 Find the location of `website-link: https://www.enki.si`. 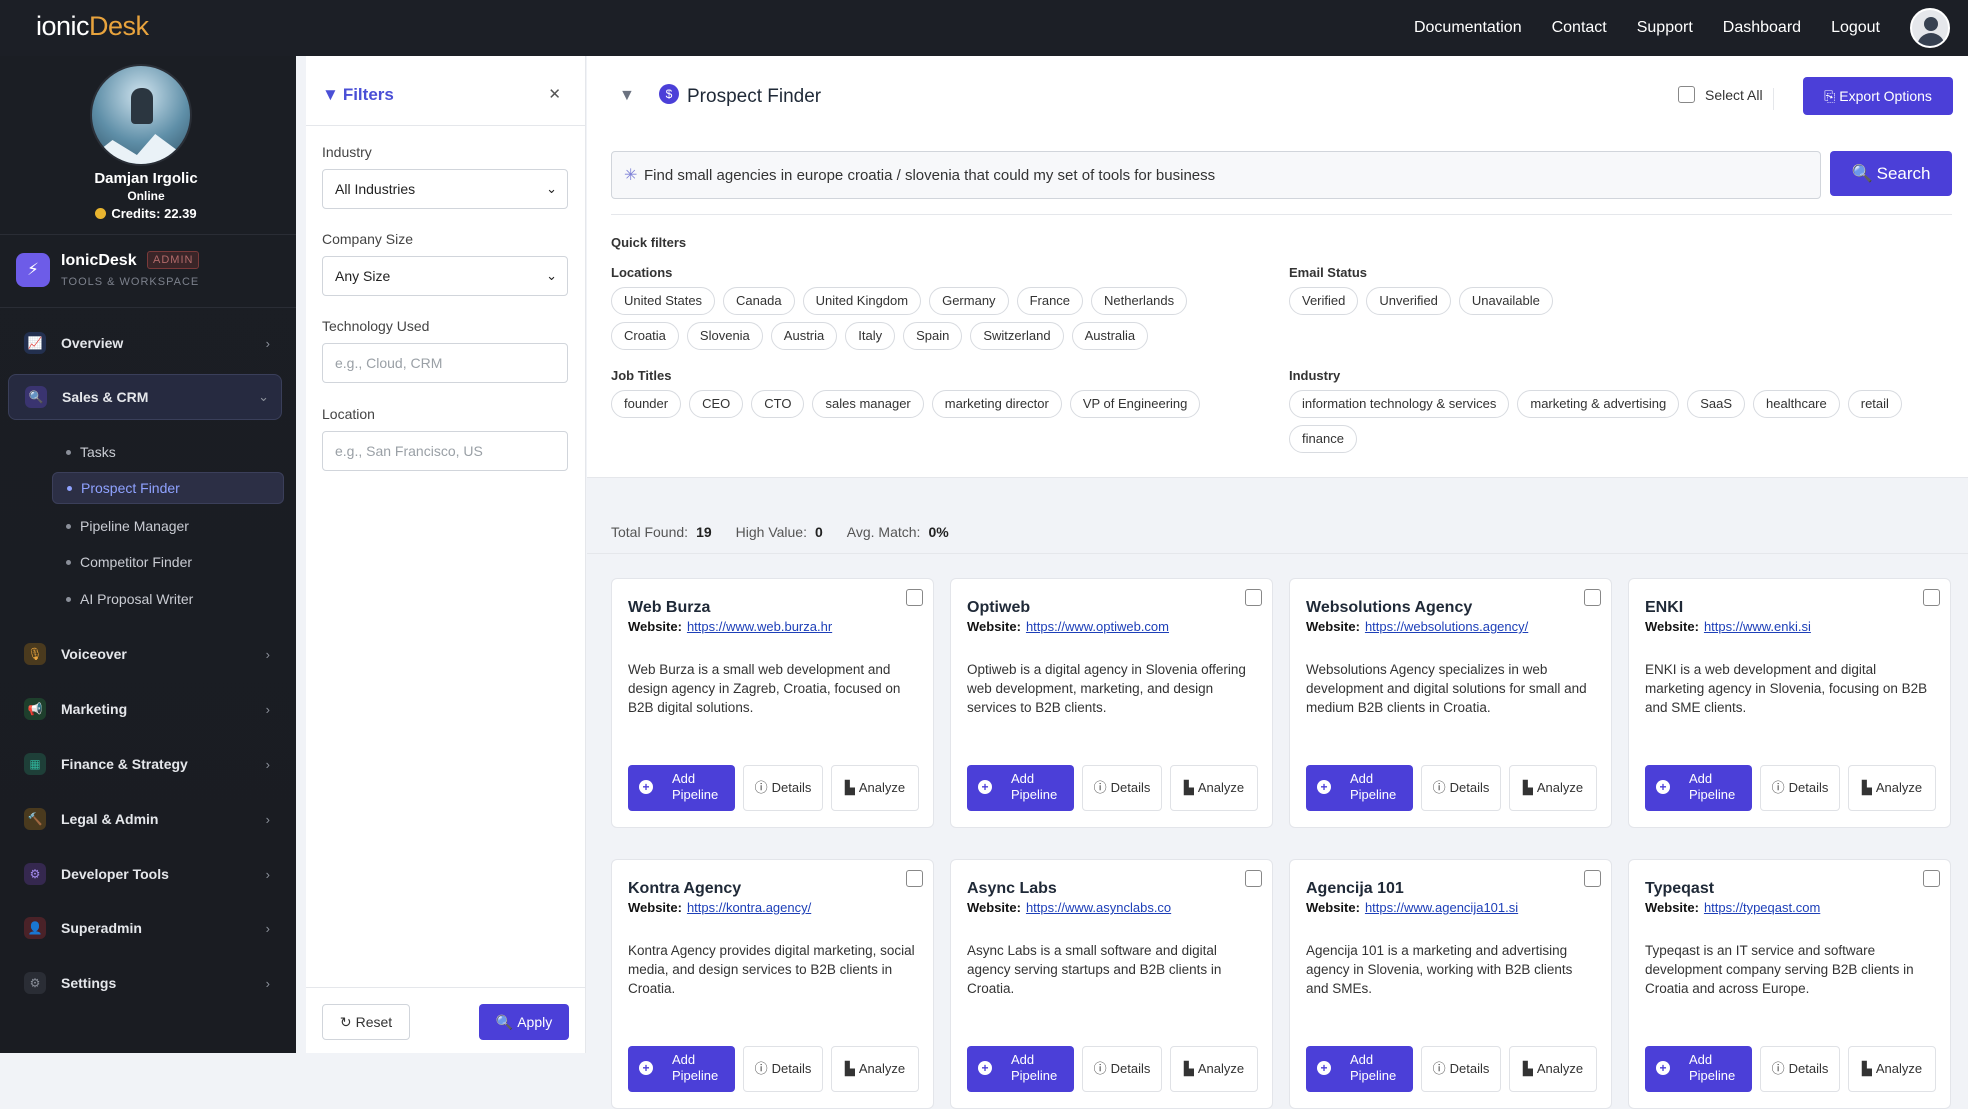

website-link: https://www.enki.si is located at coordinates (1757, 626).